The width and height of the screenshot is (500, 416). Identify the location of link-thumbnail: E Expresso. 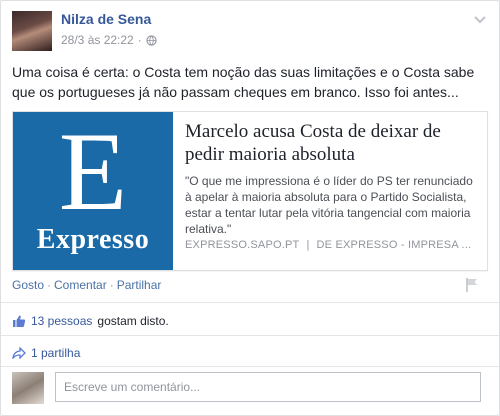
(93, 191).